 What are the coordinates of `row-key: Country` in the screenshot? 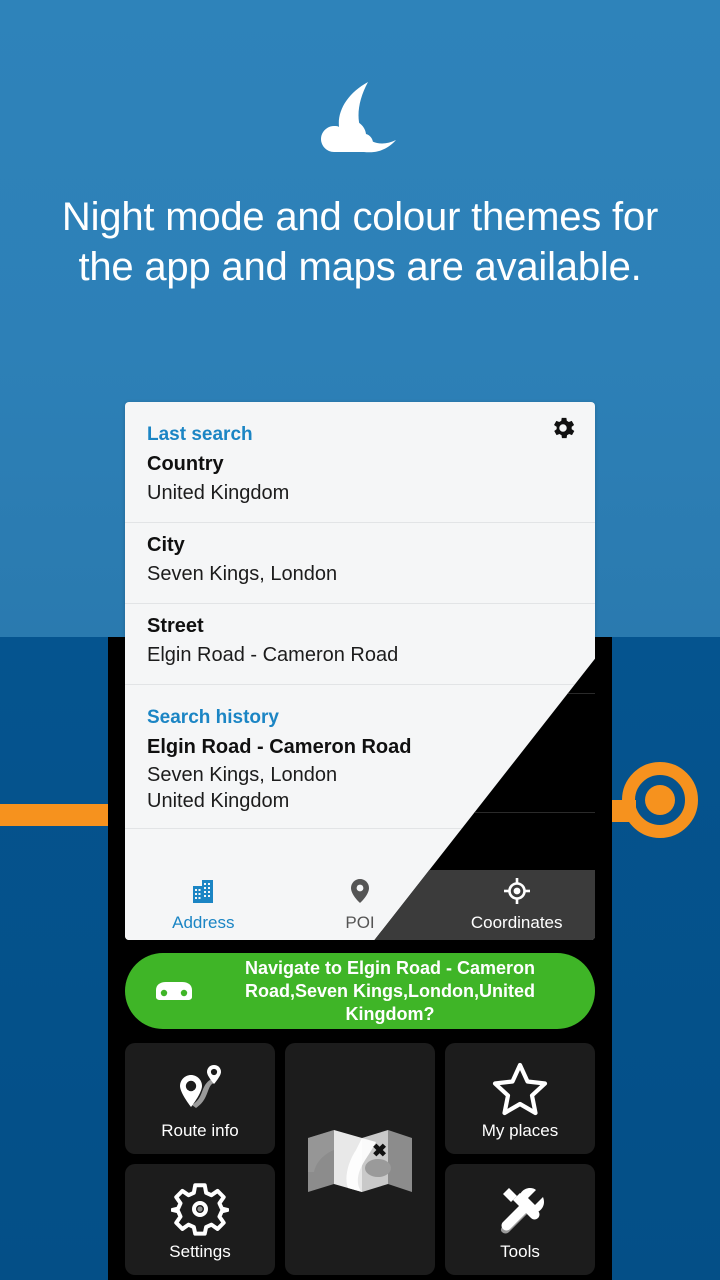 It's located at (185, 464).